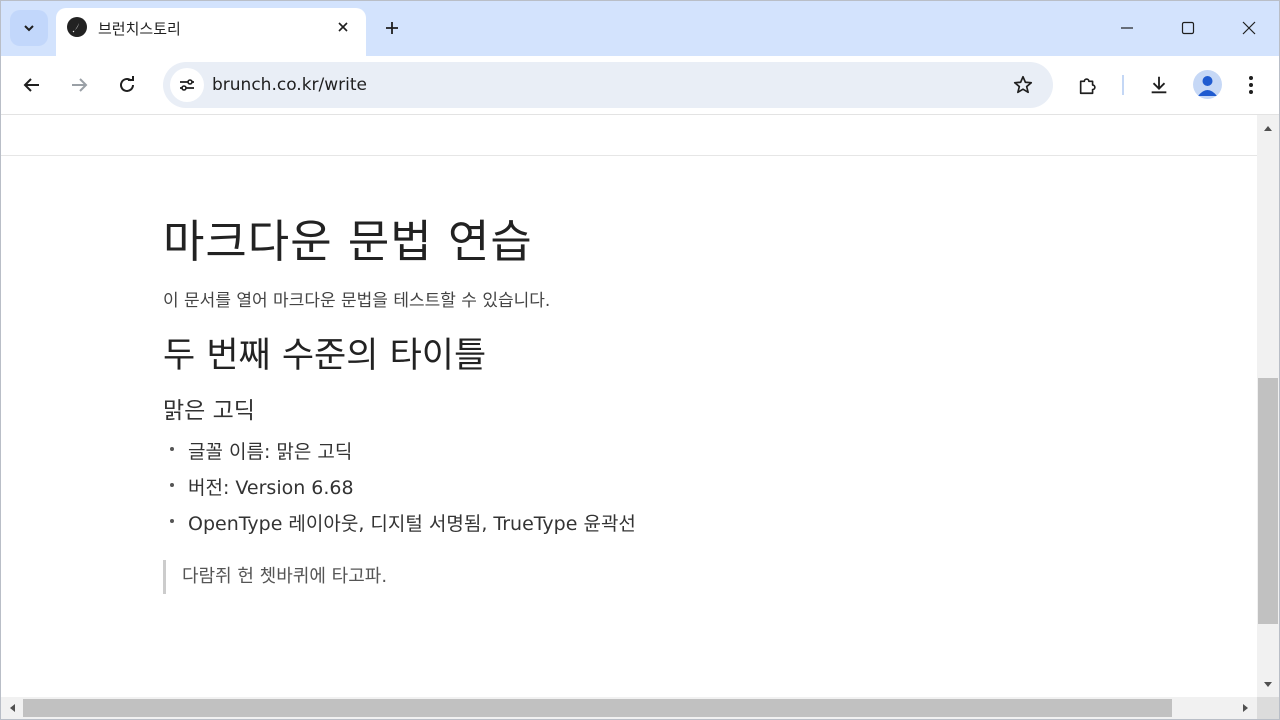 Image resolution: width=1280 pixels, height=720 pixels. Describe the element at coordinates (12, 708) in the screenshot. I see `scroll-left-arrow-icon` at that location.